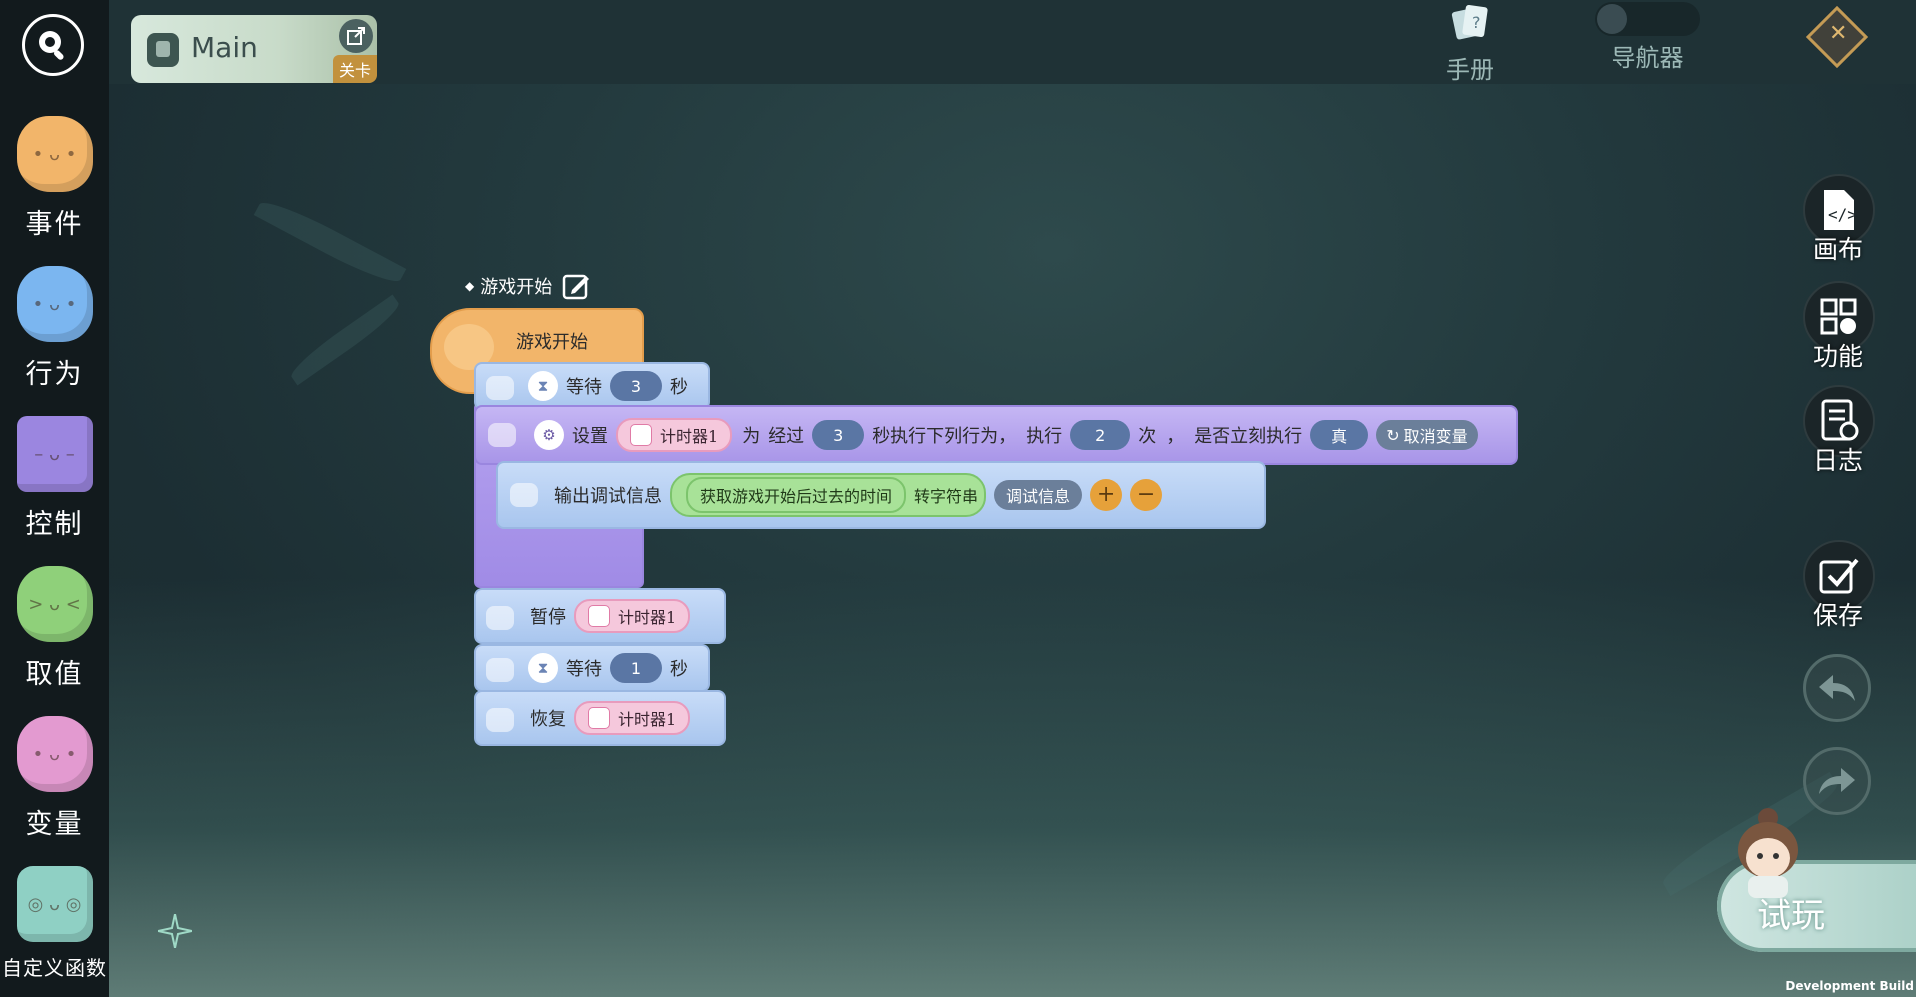 The width and height of the screenshot is (1916, 997). I want to click on get-elapsed-time-block: 获取游戏开始后过去的时间, so click(796, 495).